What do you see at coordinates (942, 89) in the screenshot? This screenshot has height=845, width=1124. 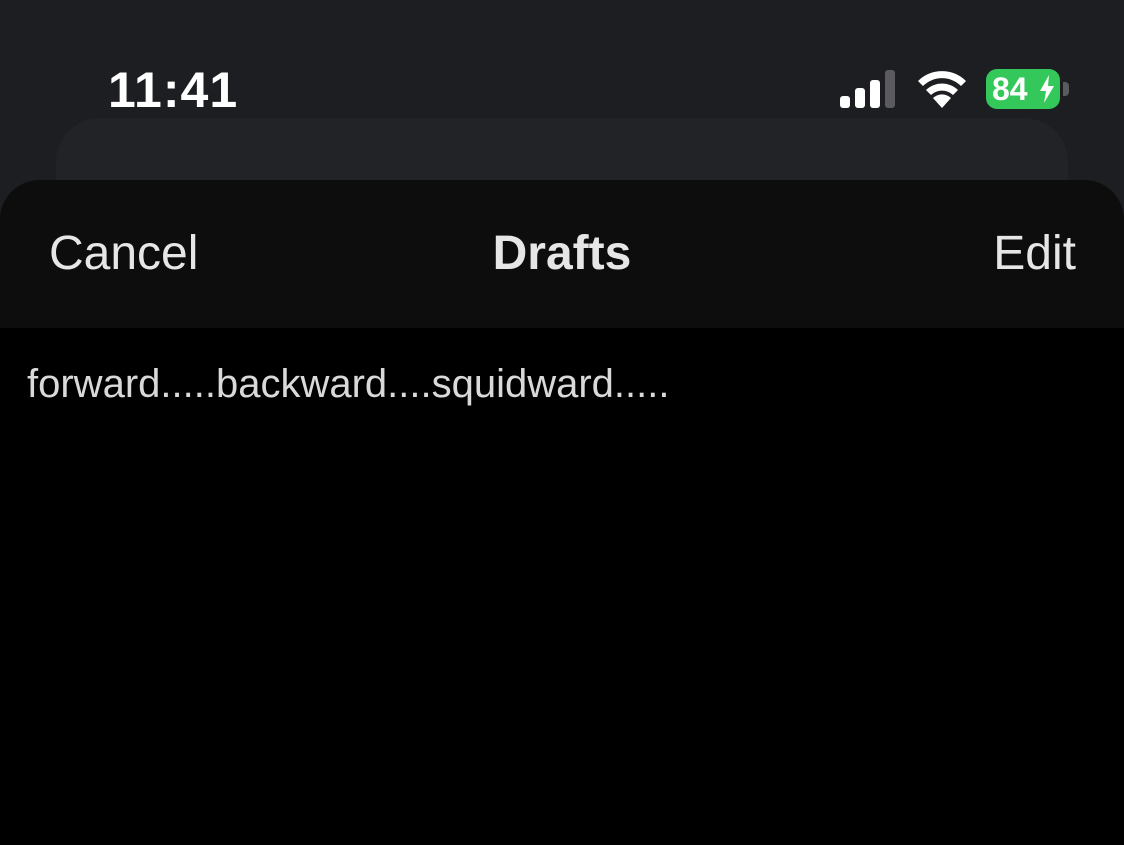 I see `wifi-icon` at bounding box center [942, 89].